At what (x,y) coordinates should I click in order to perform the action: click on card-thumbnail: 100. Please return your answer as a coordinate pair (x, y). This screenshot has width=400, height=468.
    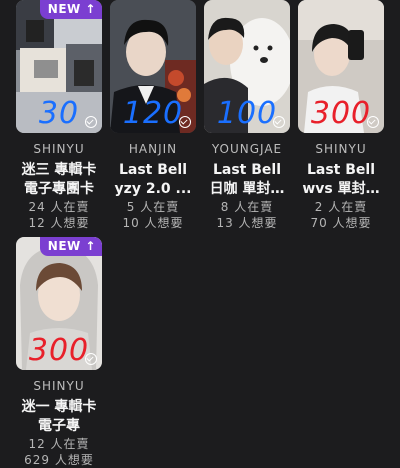
    Looking at the image, I should click on (247, 66).